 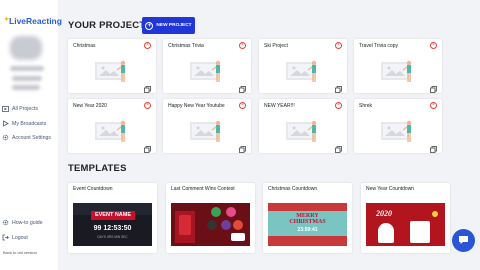 What do you see at coordinates (20, 252) in the screenshot?
I see `back-to-old-version-link: Back to old version` at bounding box center [20, 252].